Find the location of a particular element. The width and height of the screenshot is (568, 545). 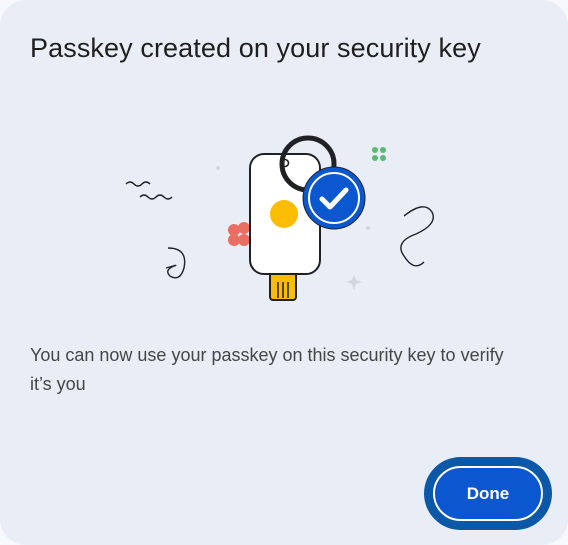

dialog-title: Passkey created on your security key is located at coordinates (255, 48).